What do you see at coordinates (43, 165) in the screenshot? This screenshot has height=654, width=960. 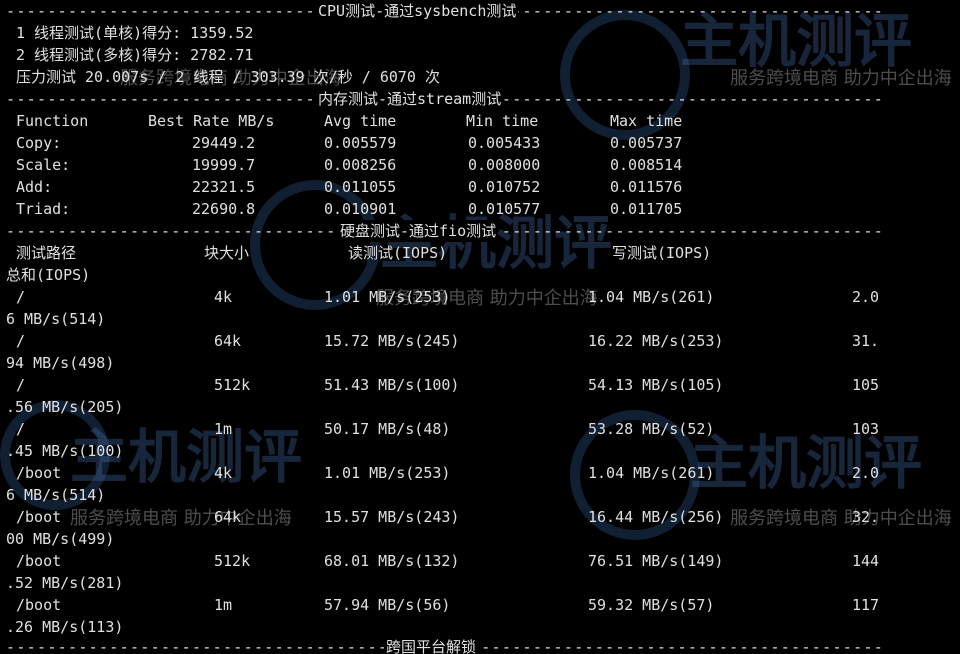 I see `memory-cell: Scale:` at bounding box center [43, 165].